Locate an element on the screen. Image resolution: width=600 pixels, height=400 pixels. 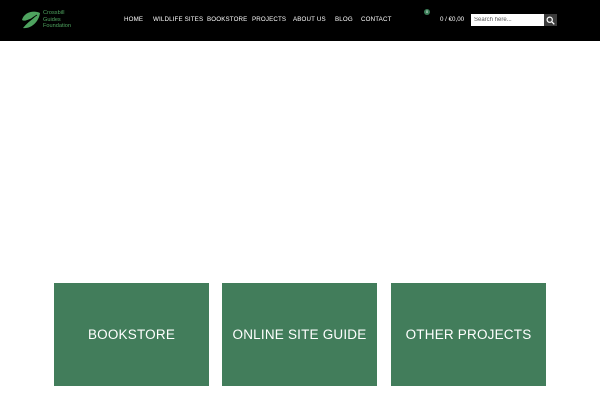
other-projects-tile: OTHER PROJECTS is located at coordinates (468, 334).